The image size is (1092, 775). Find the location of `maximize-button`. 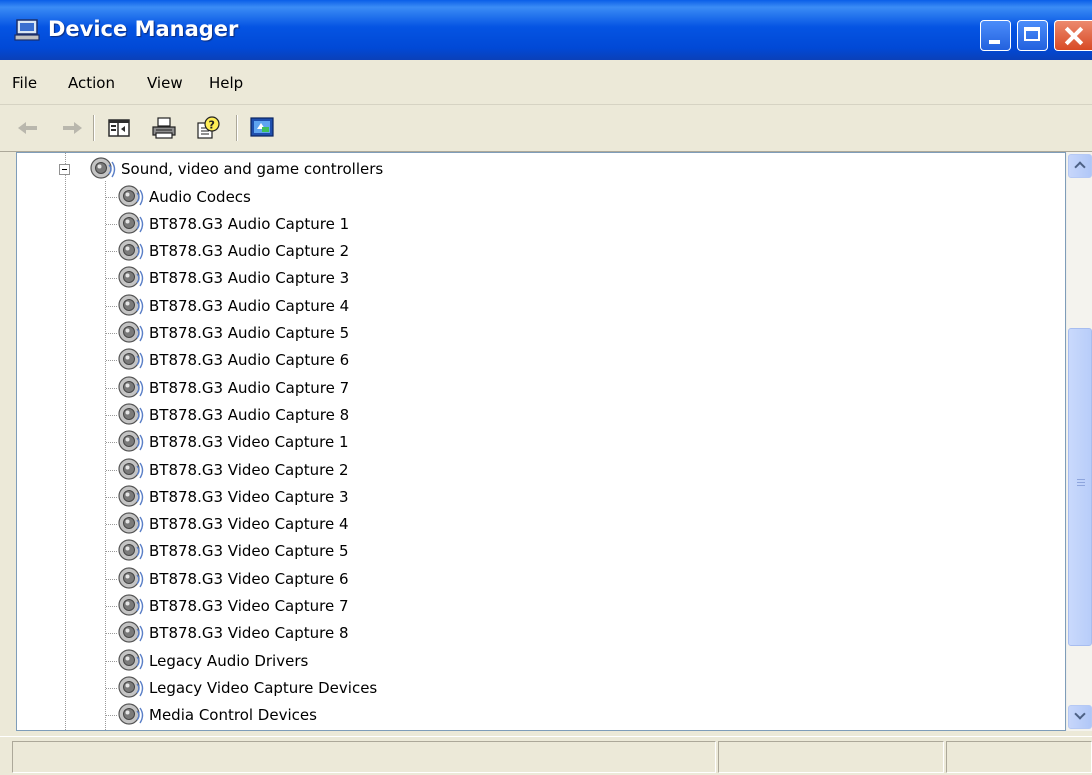

maximize-button is located at coordinates (1032, 35).